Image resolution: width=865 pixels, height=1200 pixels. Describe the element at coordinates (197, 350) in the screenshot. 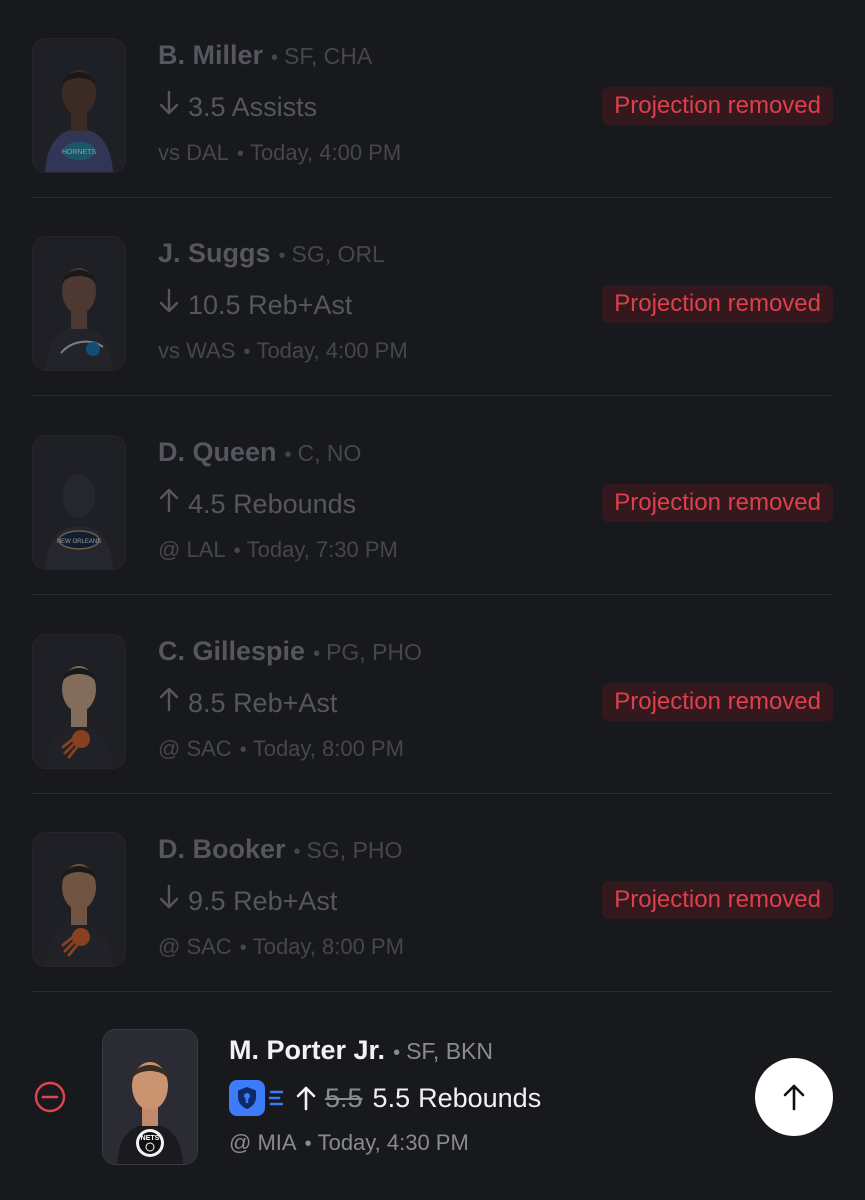

I see `matchup: vs WAS` at that location.